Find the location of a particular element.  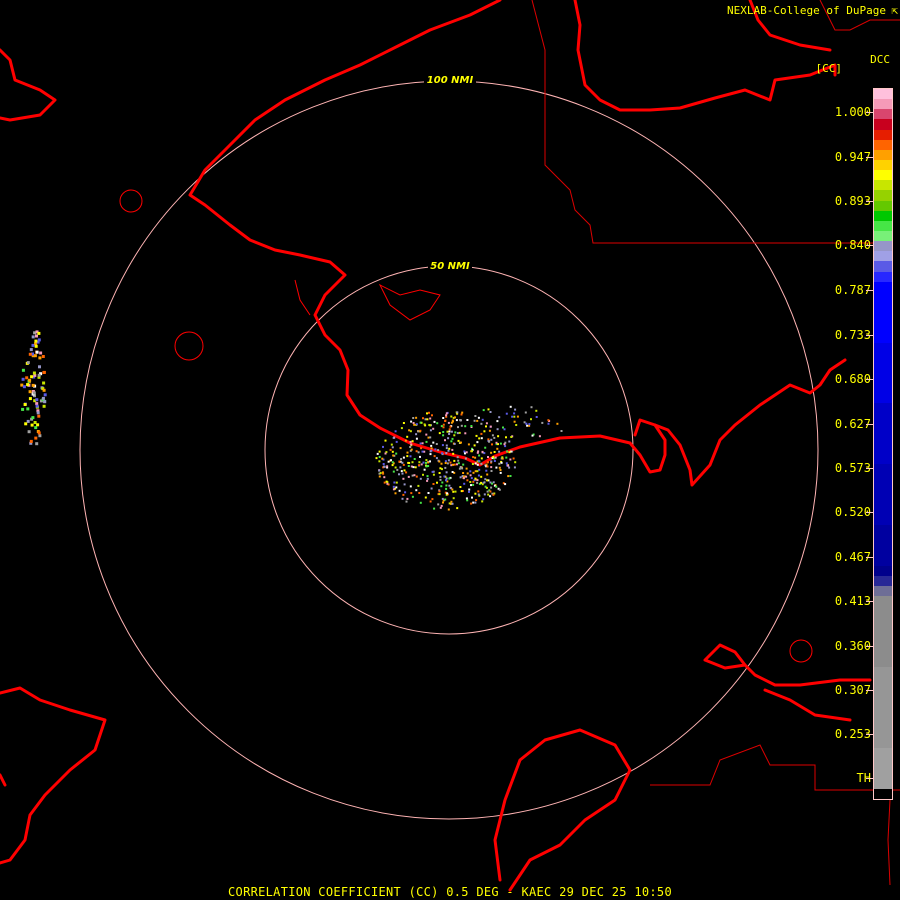

legend-tick-label: 0.413 is located at coordinates (852, 601).